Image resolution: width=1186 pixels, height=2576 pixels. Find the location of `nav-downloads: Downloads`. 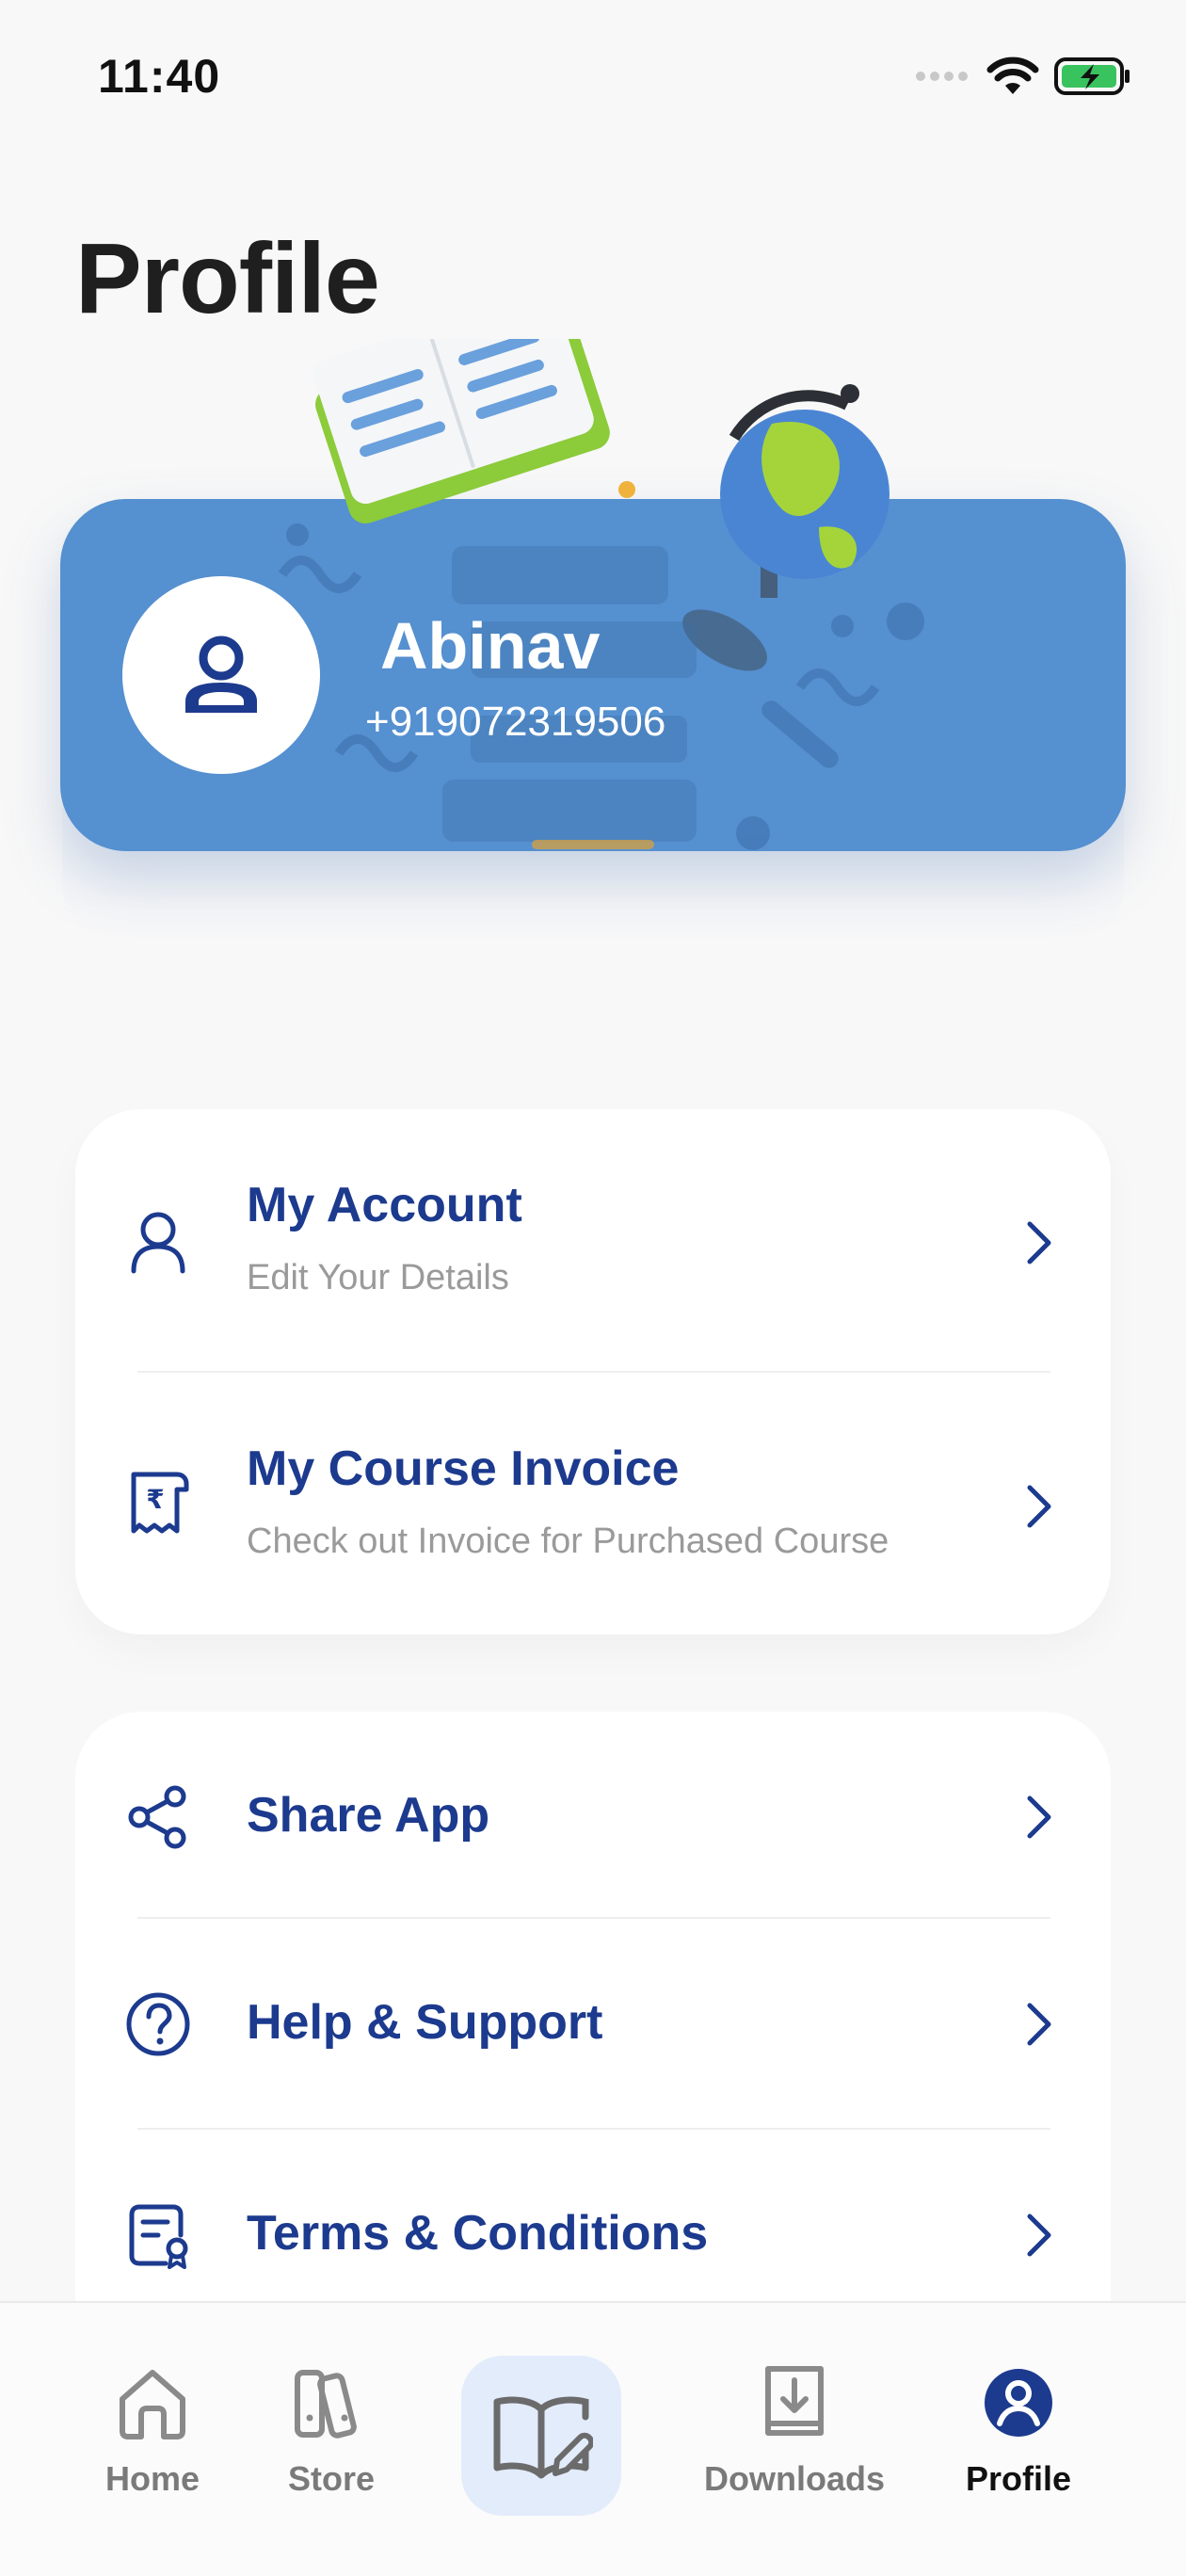

nav-downloads: Downloads is located at coordinates (794, 2431).